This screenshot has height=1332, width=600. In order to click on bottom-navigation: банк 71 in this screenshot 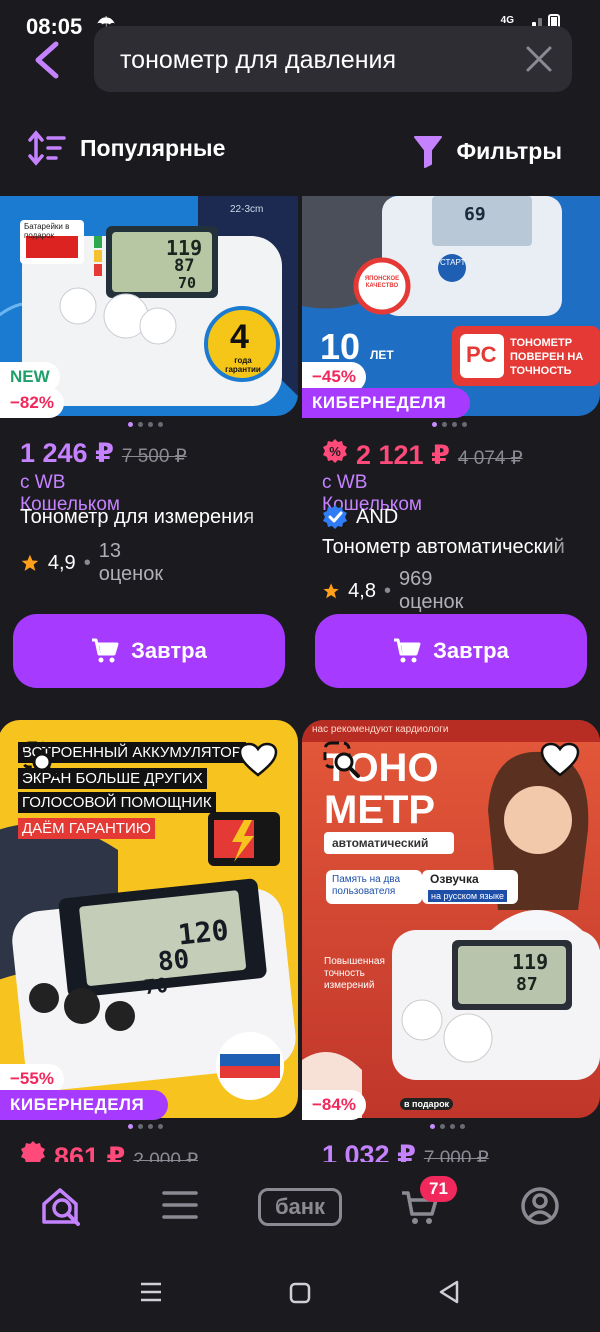, I will do `click(300, 1208)`.